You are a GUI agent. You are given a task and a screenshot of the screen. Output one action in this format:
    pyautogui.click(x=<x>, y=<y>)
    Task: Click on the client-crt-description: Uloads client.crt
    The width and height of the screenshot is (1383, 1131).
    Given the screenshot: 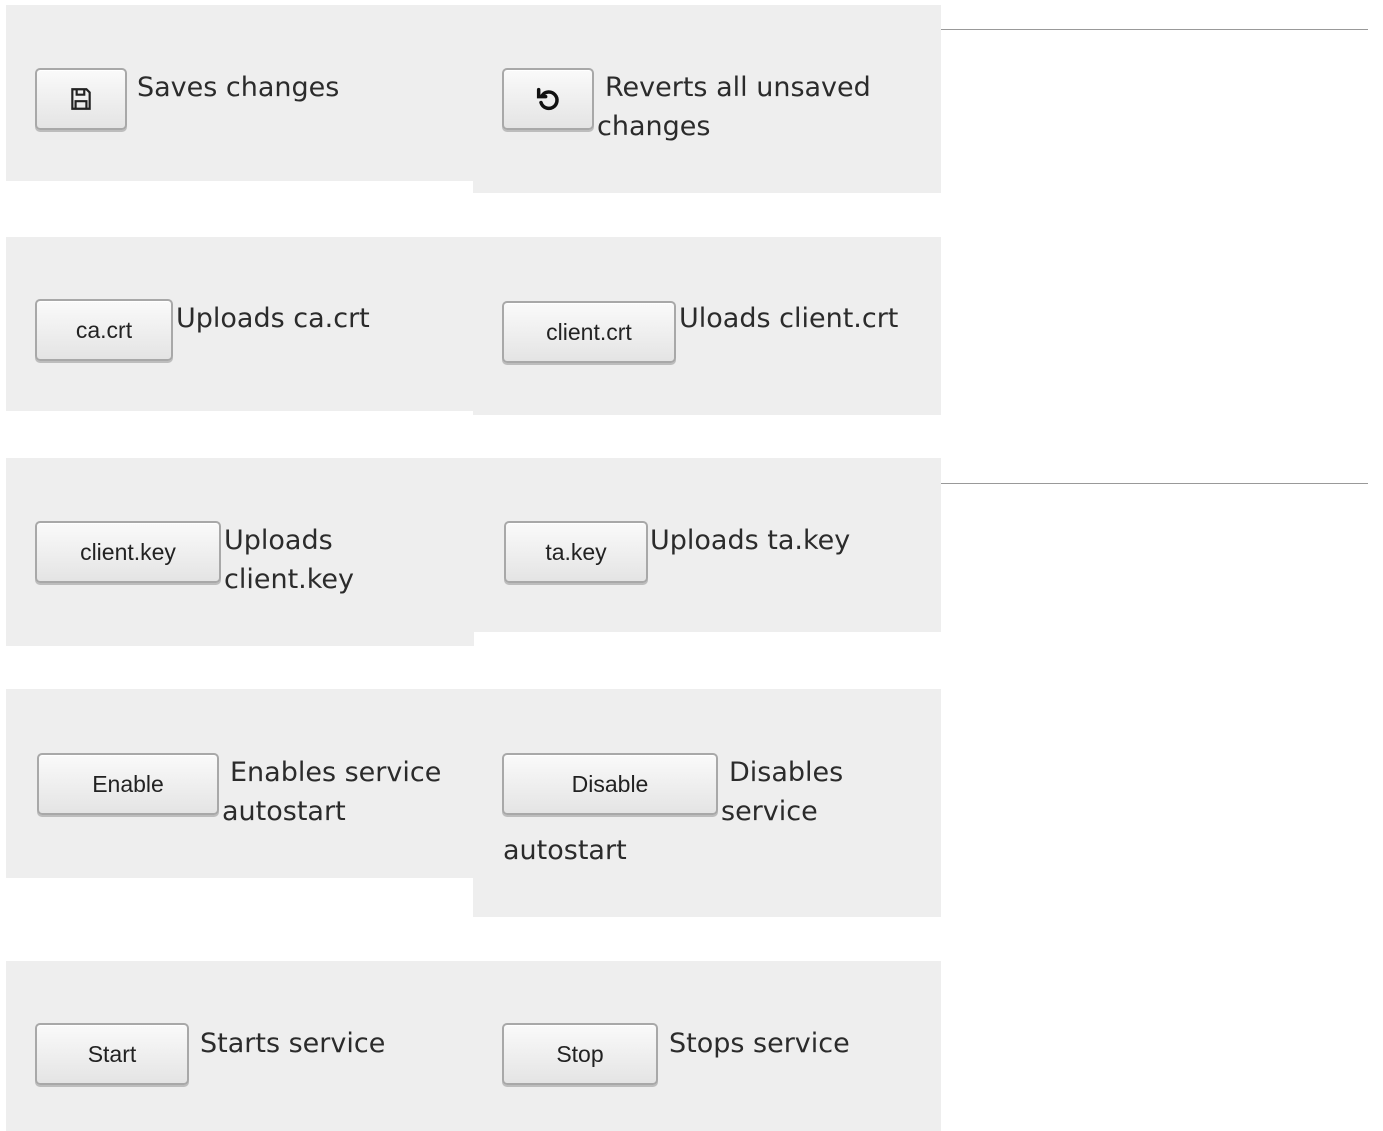 What is the action you would take?
    pyautogui.click(x=789, y=318)
    